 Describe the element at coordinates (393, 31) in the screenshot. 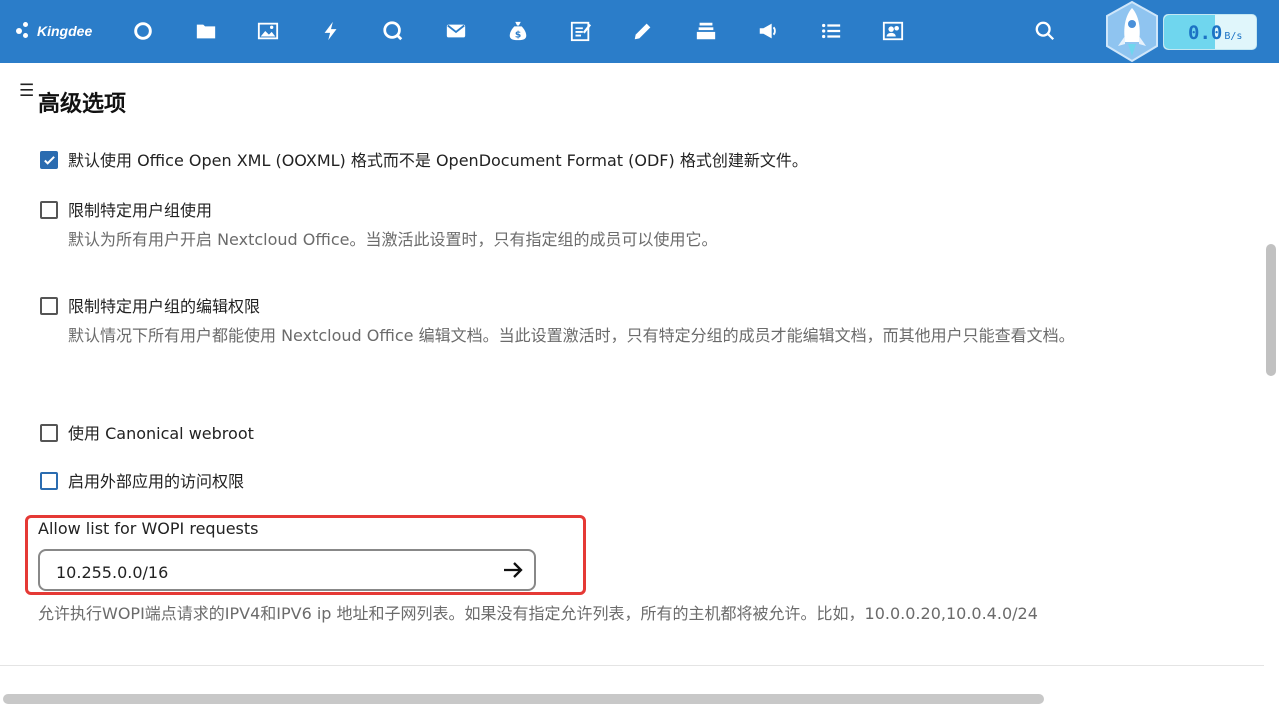

I see `chat-icon` at that location.